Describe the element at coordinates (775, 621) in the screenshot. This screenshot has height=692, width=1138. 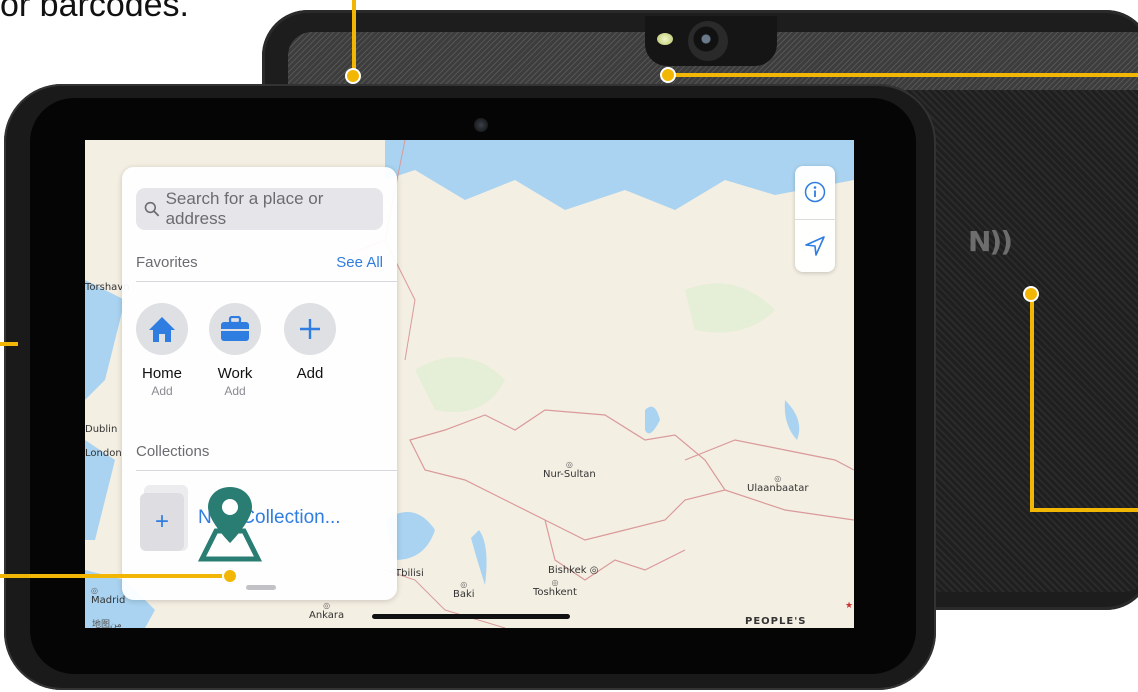
I see `map-label-region: PEOPLE'S` at that location.